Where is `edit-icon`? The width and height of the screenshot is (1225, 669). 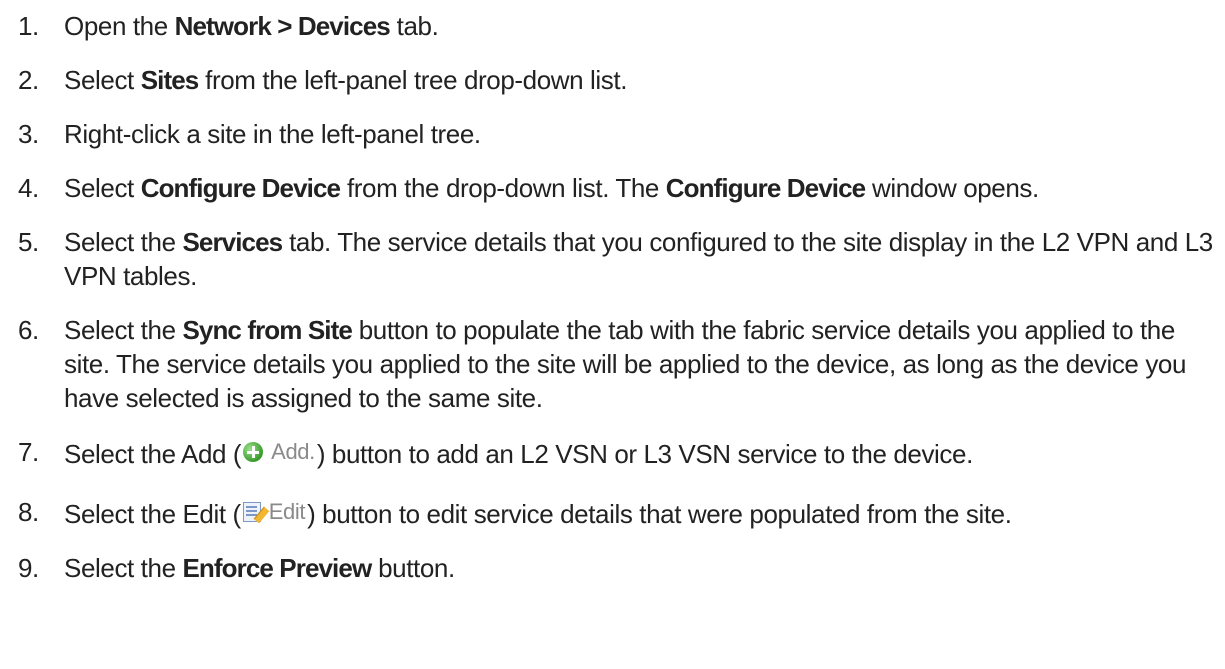
edit-icon is located at coordinates (251, 512).